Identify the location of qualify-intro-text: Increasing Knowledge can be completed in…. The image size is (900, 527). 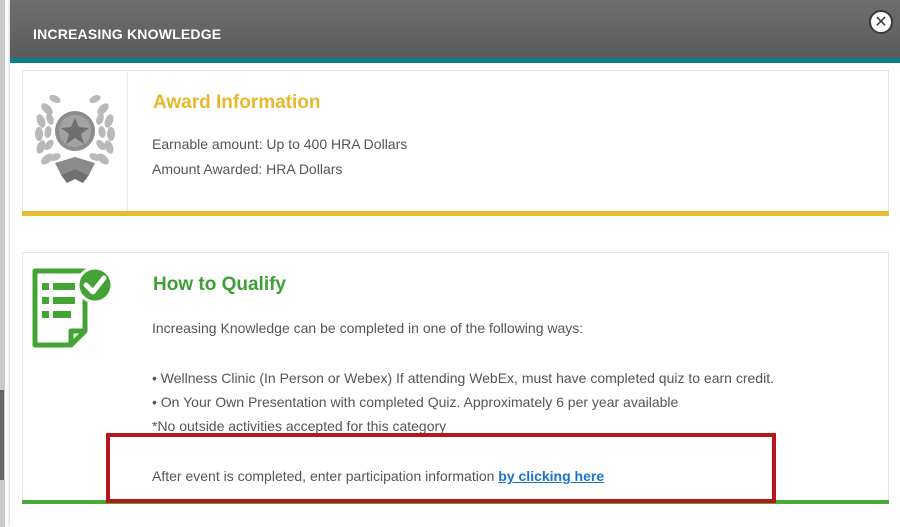
(368, 328).